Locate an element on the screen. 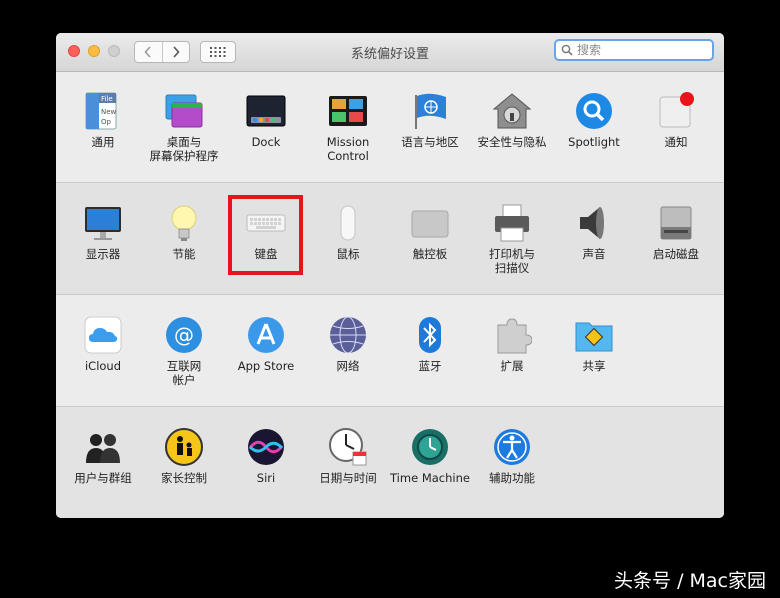 This screenshot has height=598, width=780. navigation-buttons is located at coordinates (162, 52).